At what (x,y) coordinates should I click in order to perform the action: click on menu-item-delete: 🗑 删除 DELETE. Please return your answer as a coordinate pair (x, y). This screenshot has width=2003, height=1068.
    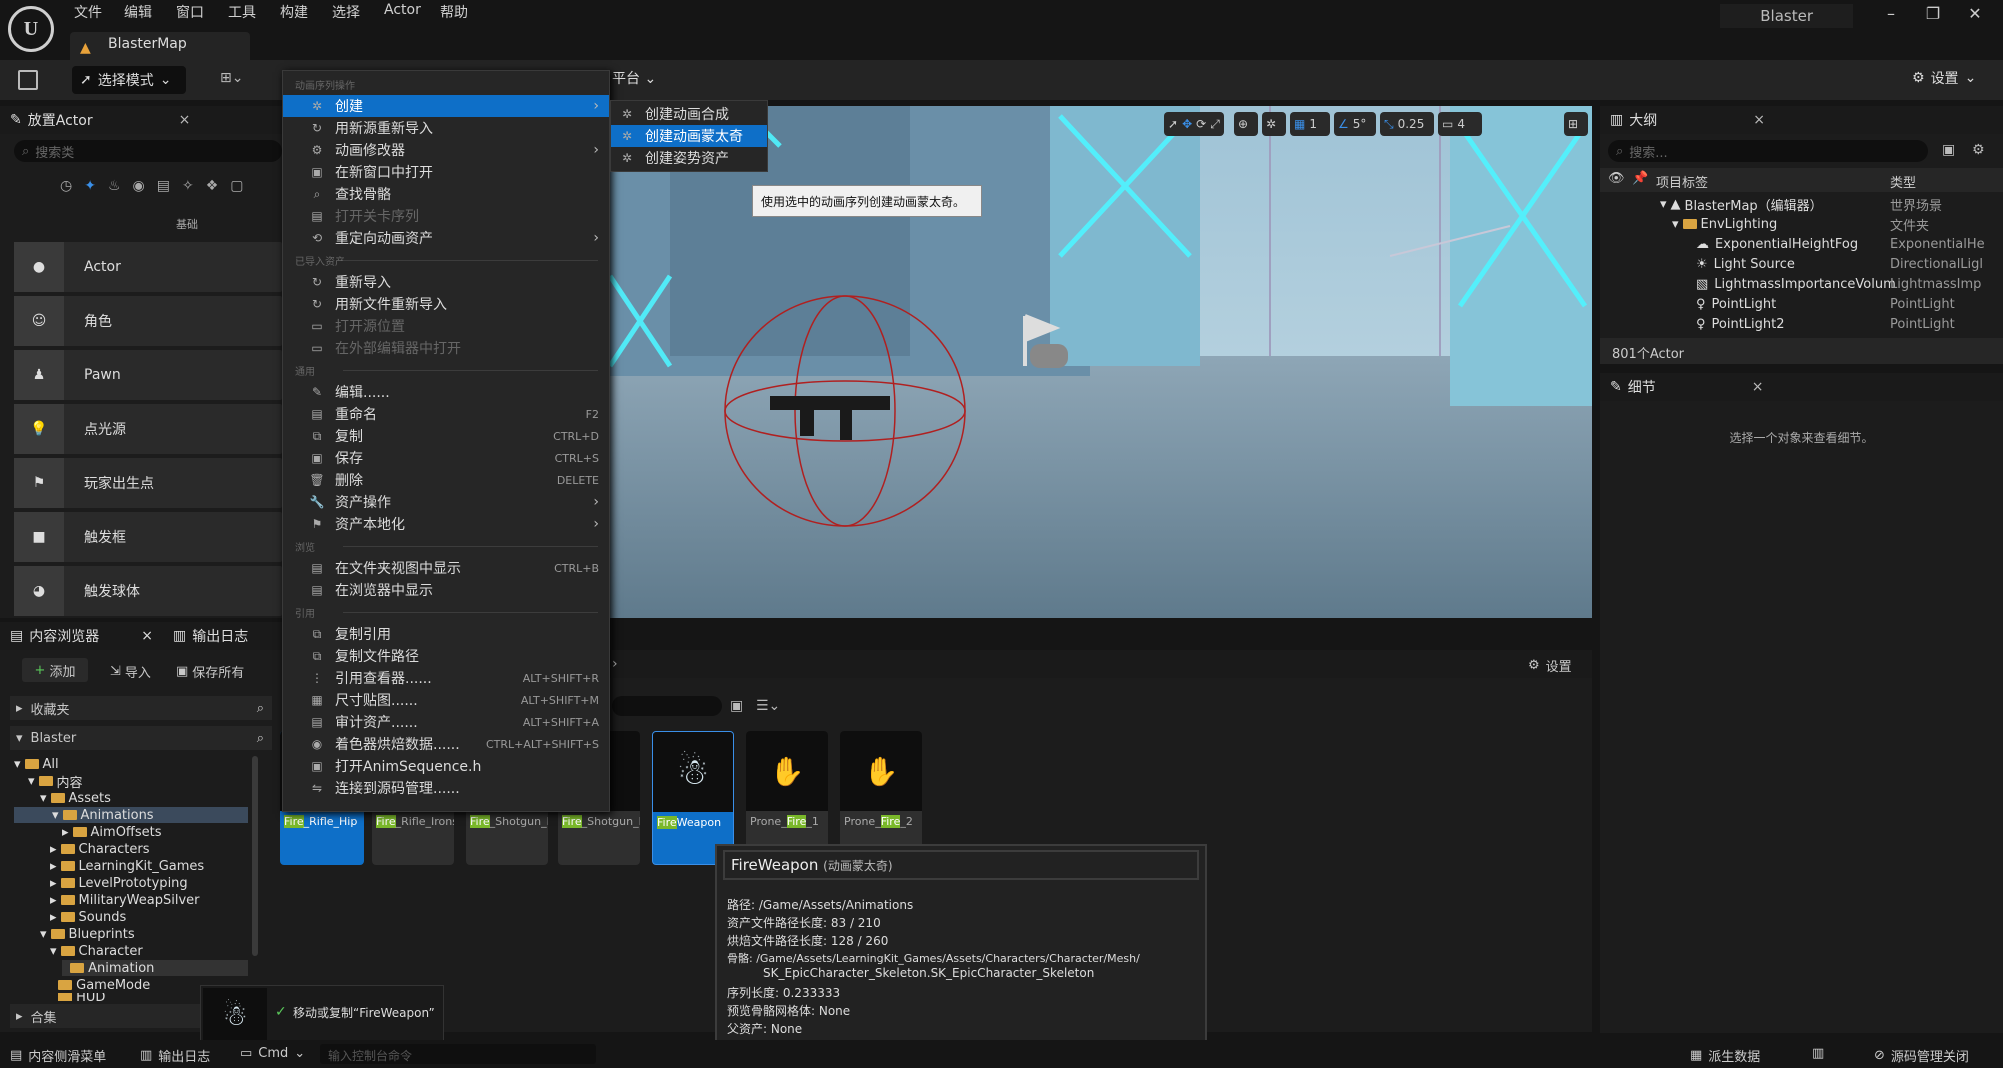
    Looking at the image, I should click on (446, 480).